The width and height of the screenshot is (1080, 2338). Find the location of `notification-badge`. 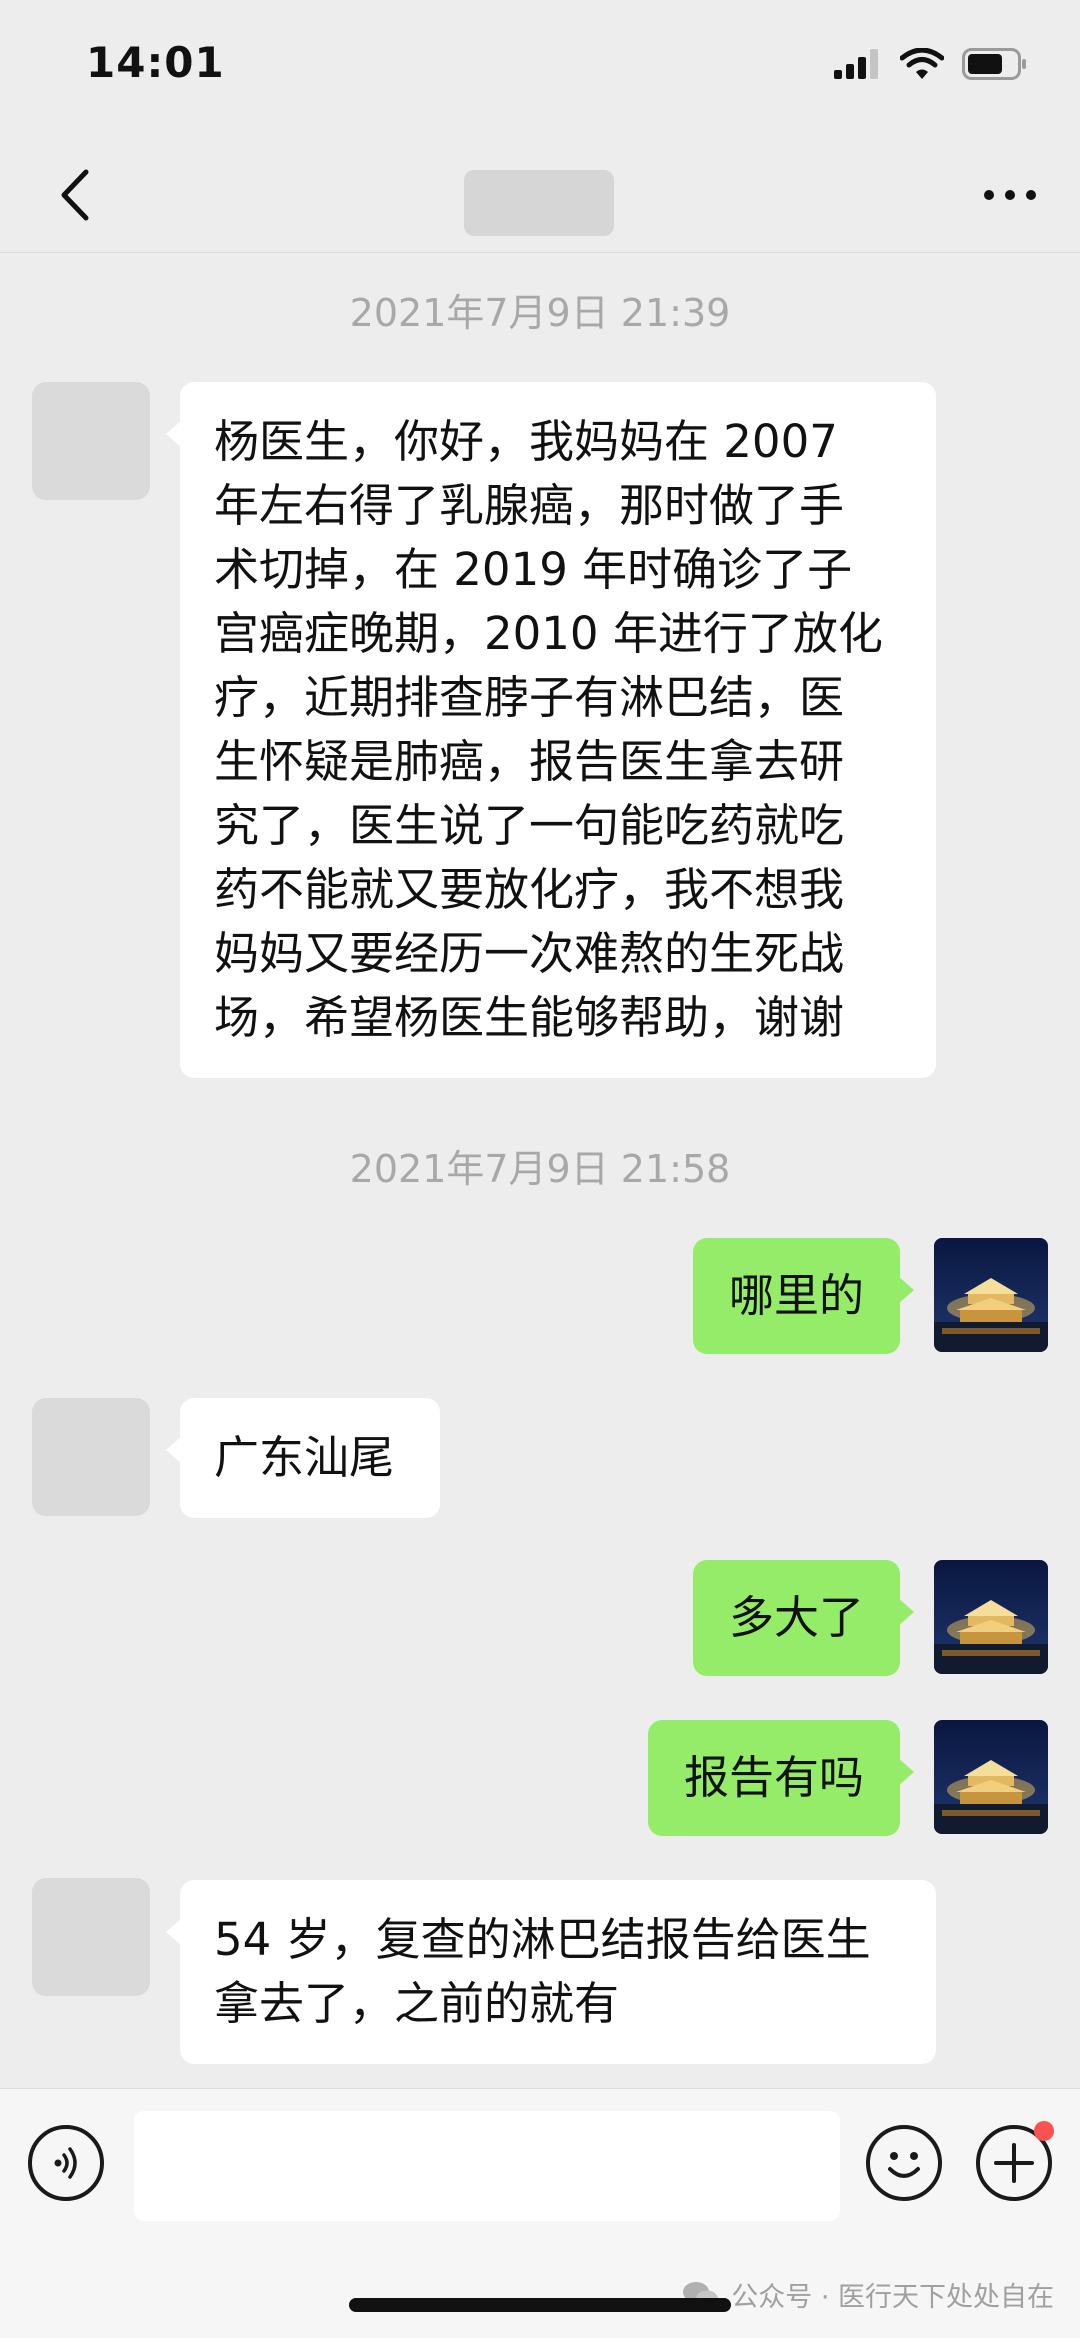

notification-badge is located at coordinates (1044, 2131).